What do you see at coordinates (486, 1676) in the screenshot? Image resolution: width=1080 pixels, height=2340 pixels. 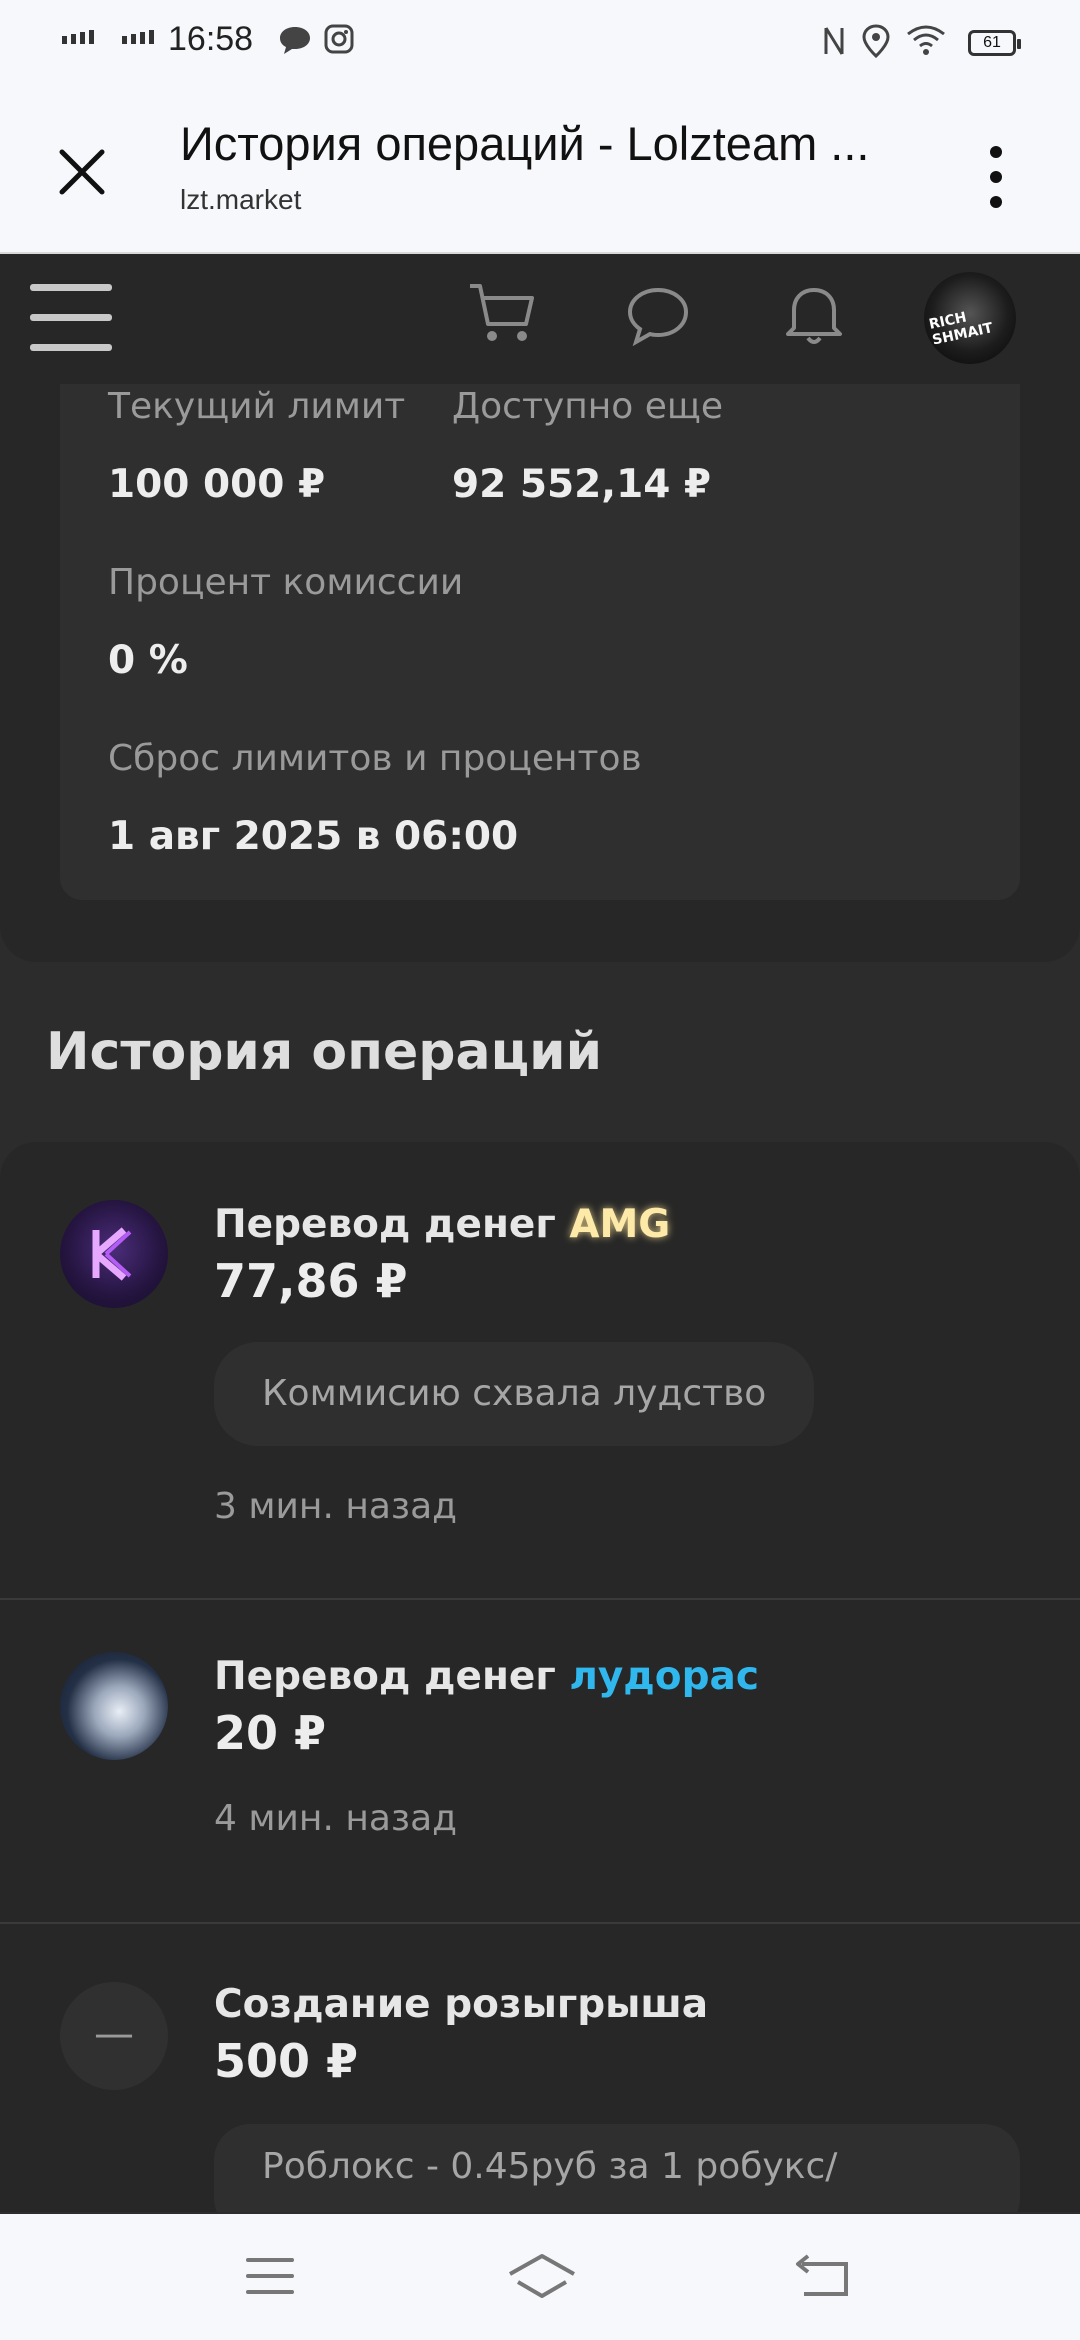 I see `operation-title: Перевод денег лудорас` at bounding box center [486, 1676].